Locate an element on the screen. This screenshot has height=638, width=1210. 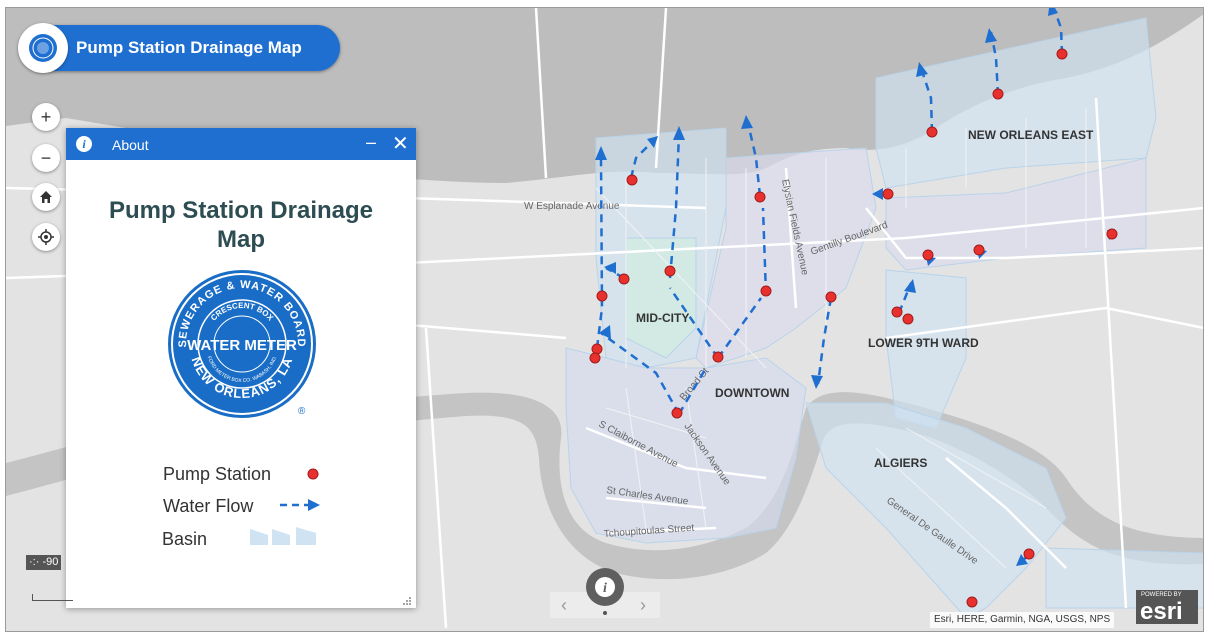
map-attribution: Esri, HERE, Garmin, NGA, USGS, NPS is located at coordinates (1022, 620).